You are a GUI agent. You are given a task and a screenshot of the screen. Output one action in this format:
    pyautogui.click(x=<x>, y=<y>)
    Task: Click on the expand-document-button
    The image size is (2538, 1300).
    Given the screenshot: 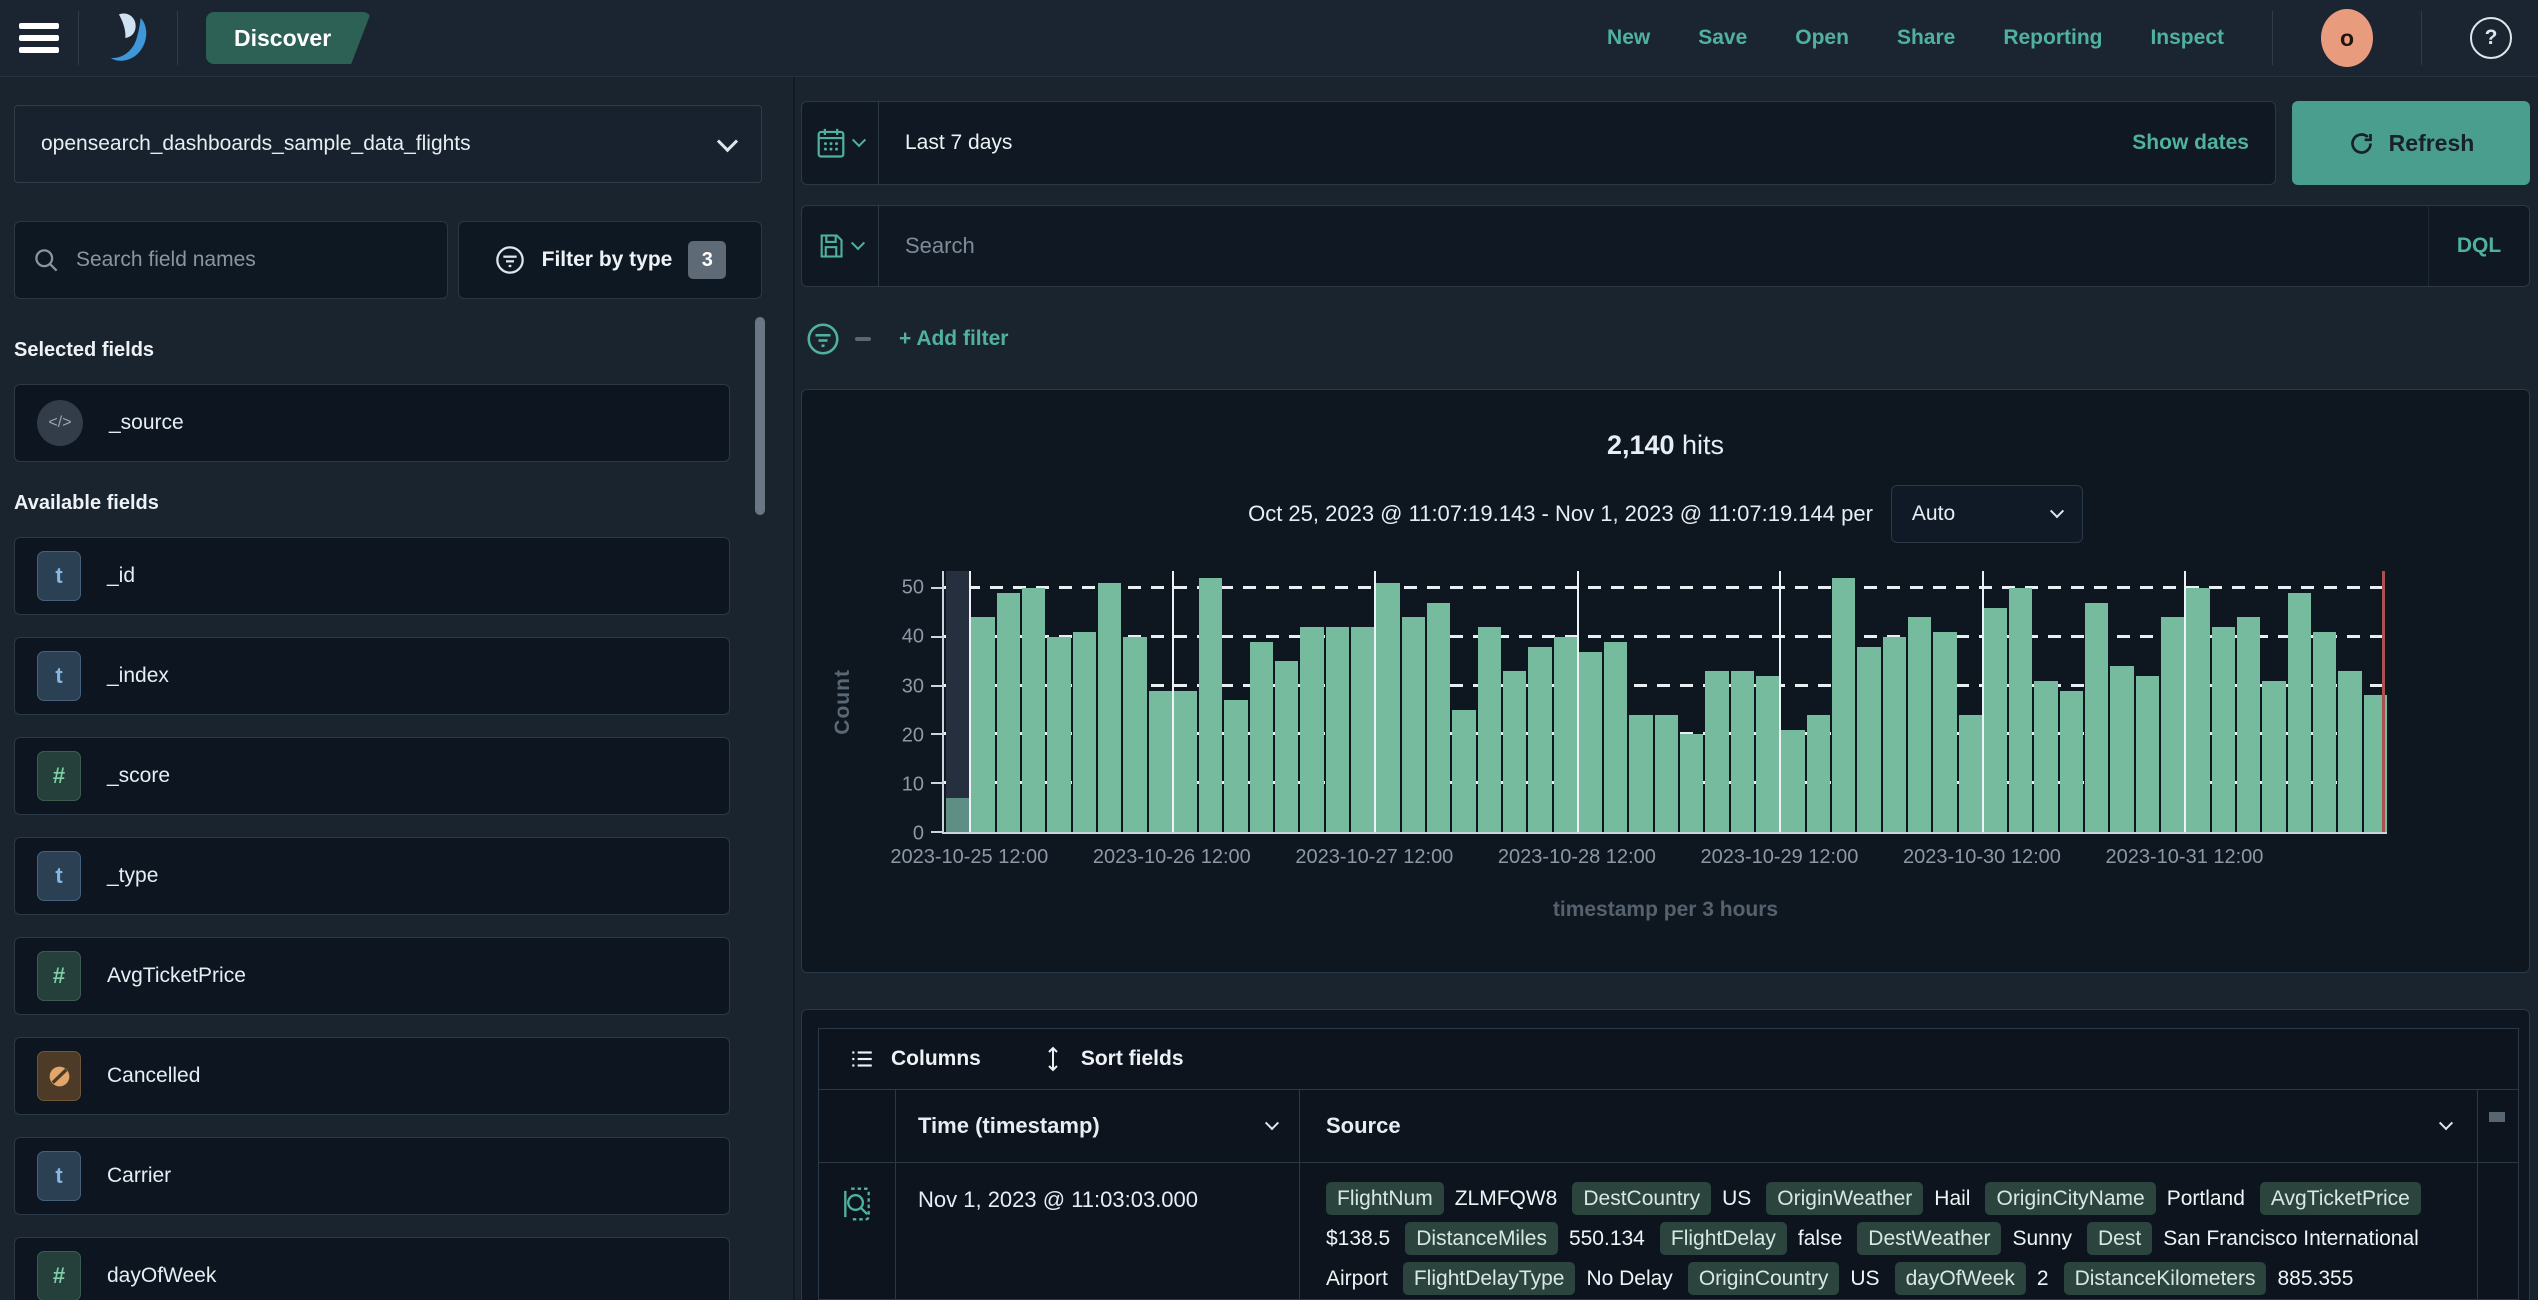 What is the action you would take?
    pyautogui.click(x=857, y=1231)
    